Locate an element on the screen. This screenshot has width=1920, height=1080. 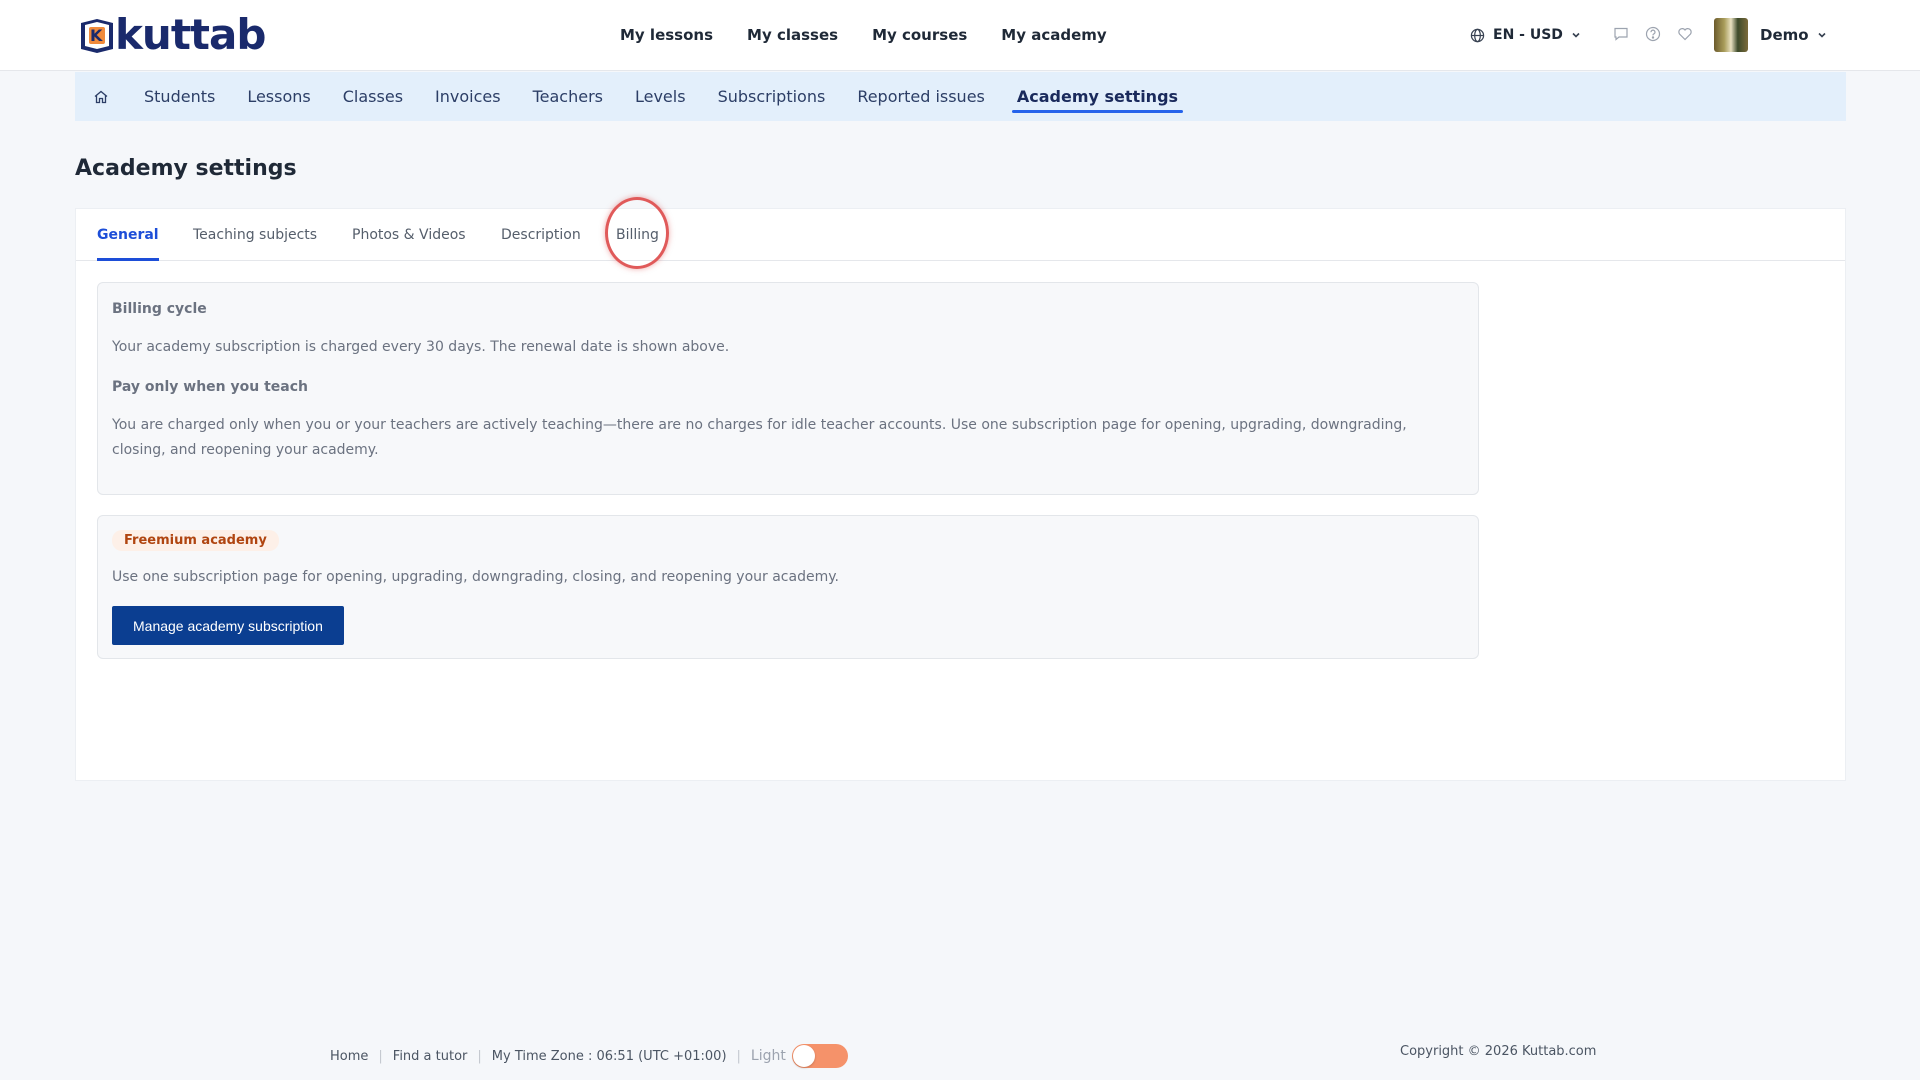
subnav-item-students: Students is located at coordinates (179, 96).